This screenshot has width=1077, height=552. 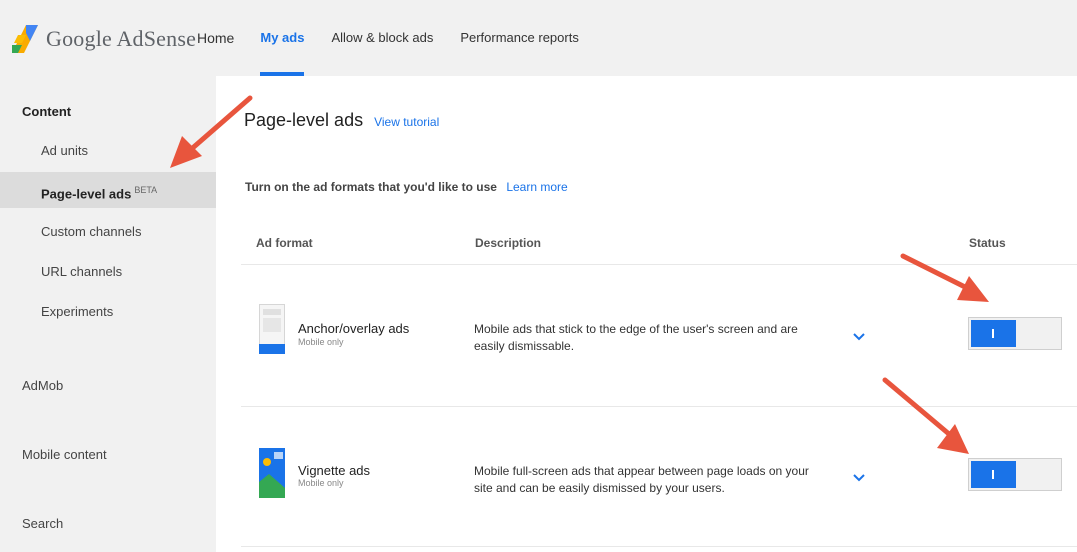 I want to click on view-tutorial-link: View tutorial, so click(x=406, y=122).